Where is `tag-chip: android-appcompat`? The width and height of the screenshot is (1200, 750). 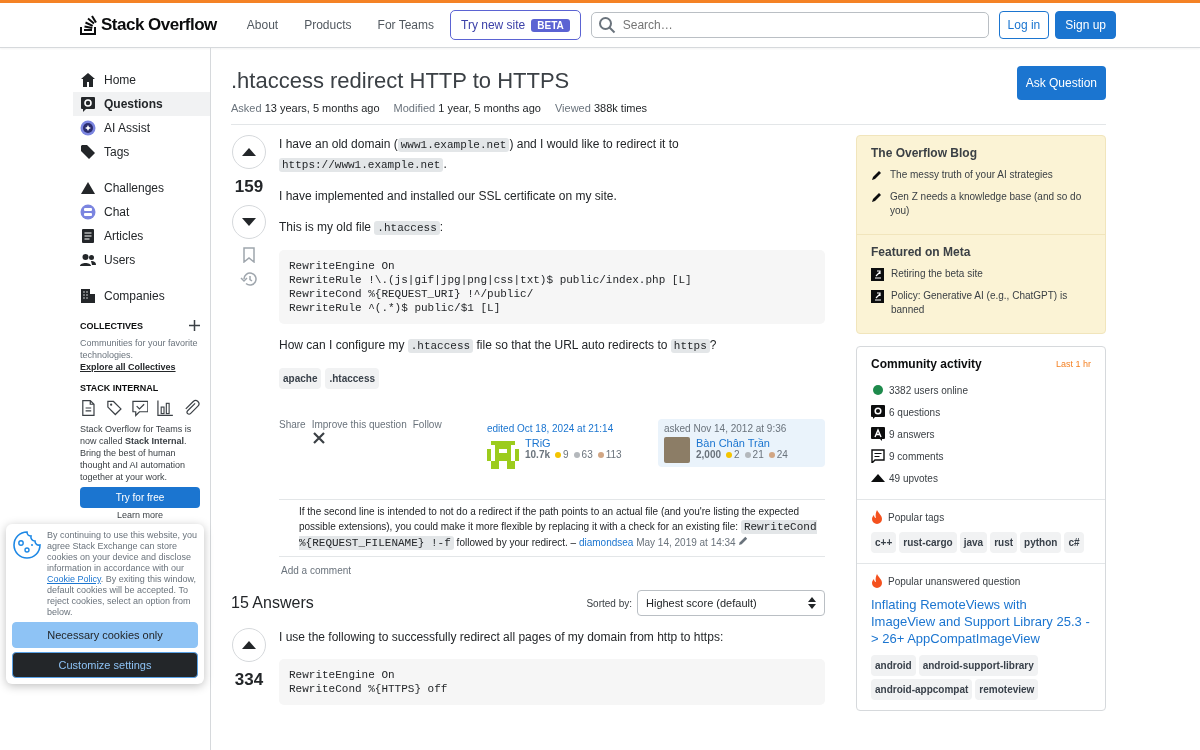
tag-chip: android-appcompat is located at coordinates (922, 689).